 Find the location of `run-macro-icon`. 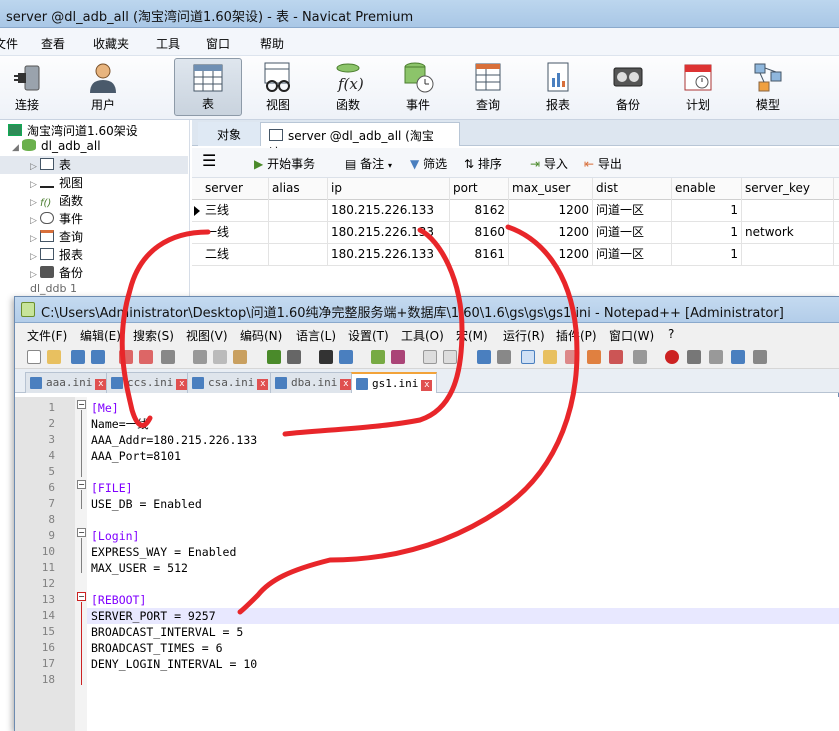

run-macro-icon is located at coordinates (738, 357).